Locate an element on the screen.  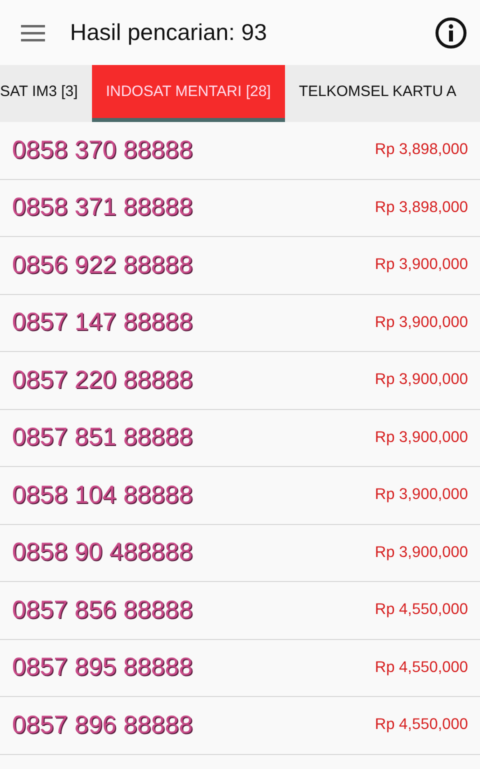
phone-number: 0857 851 88888 is located at coordinates (102, 437).